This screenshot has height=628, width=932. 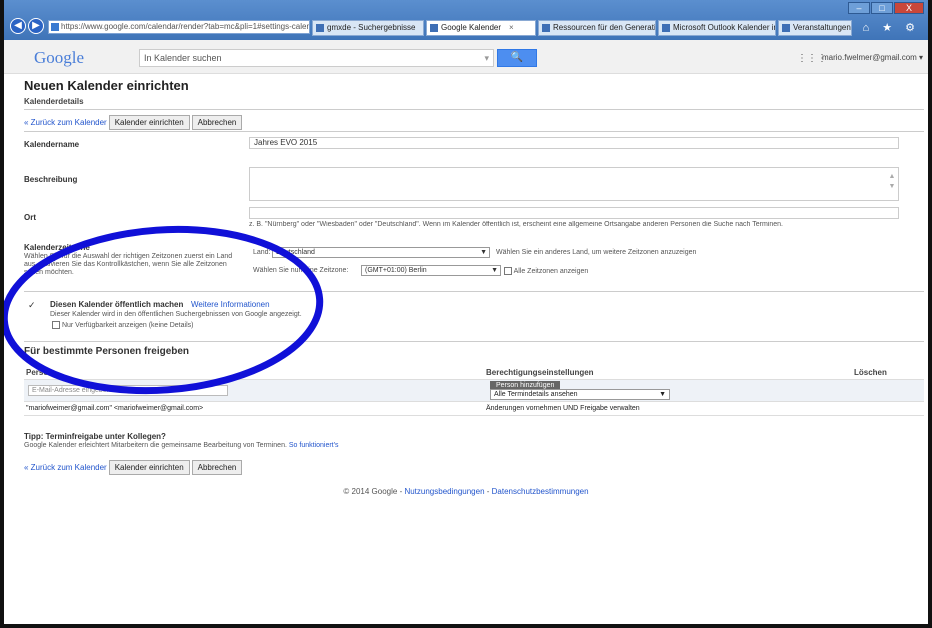 What do you see at coordinates (815, 28) in the screenshot?
I see `tab-events: Veranstaltungen` at bounding box center [815, 28].